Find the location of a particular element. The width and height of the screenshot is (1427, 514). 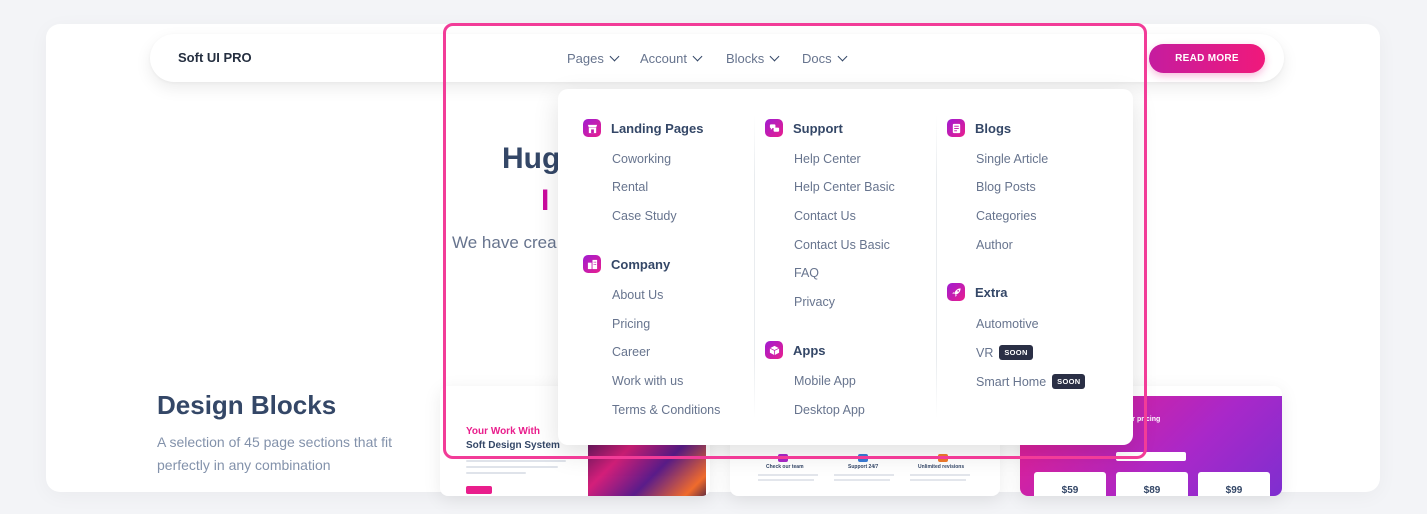

hero-title-accent: I is located at coordinates (545, 200).